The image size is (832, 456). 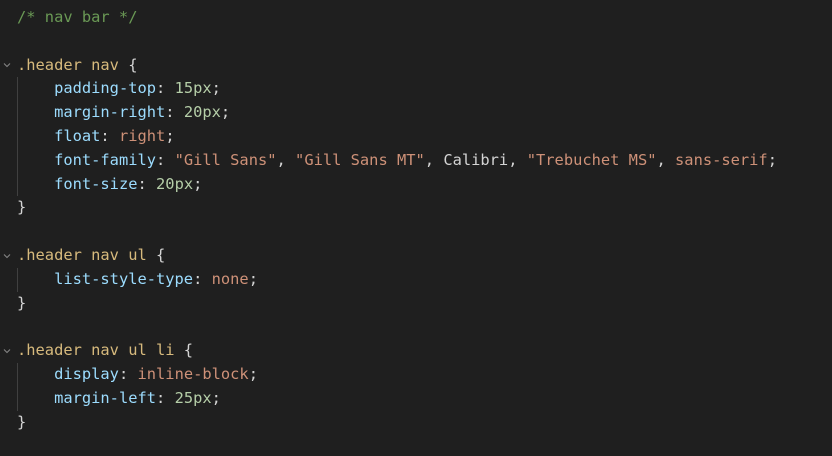 What do you see at coordinates (476, 159) in the screenshot?
I see `css-font-name: Calibri` at bounding box center [476, 159].